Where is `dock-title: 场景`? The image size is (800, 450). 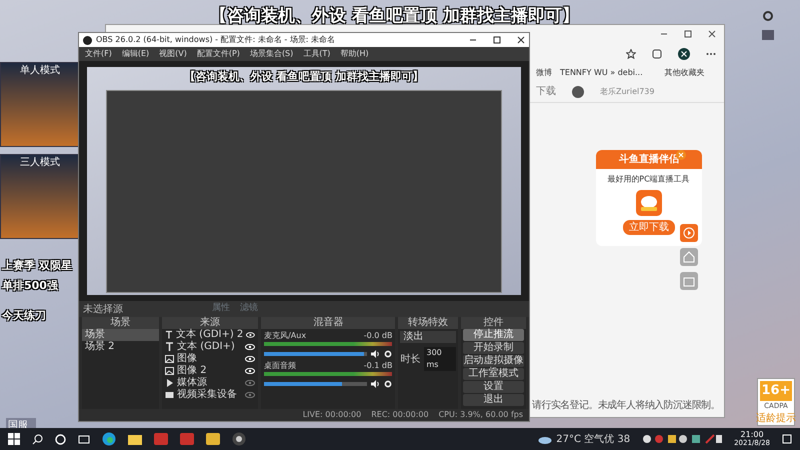 dock-title: 场景 is located at coordinates (121, 323).